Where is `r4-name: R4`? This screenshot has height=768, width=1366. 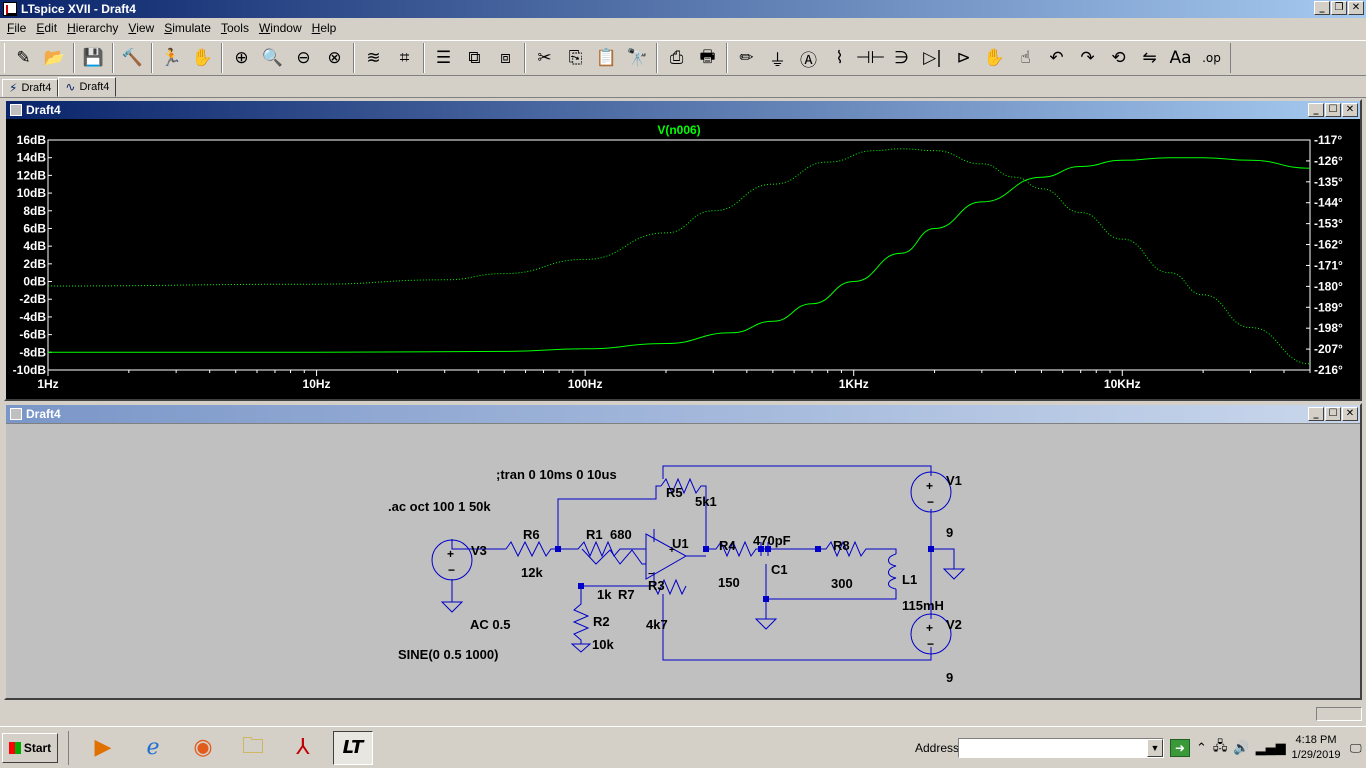
r4-name: R4 is located at coordinates (727, 545).